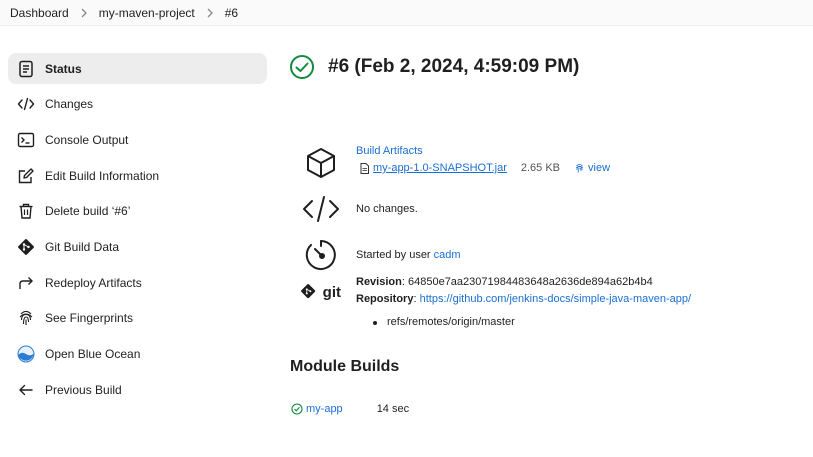 This screenshot has height=457, width=813. What do you see at coordinates (93, 354) in the screenshot?
I see `sidebar-item-label: Open Blue Ocean` at bounding box center [93, 354].